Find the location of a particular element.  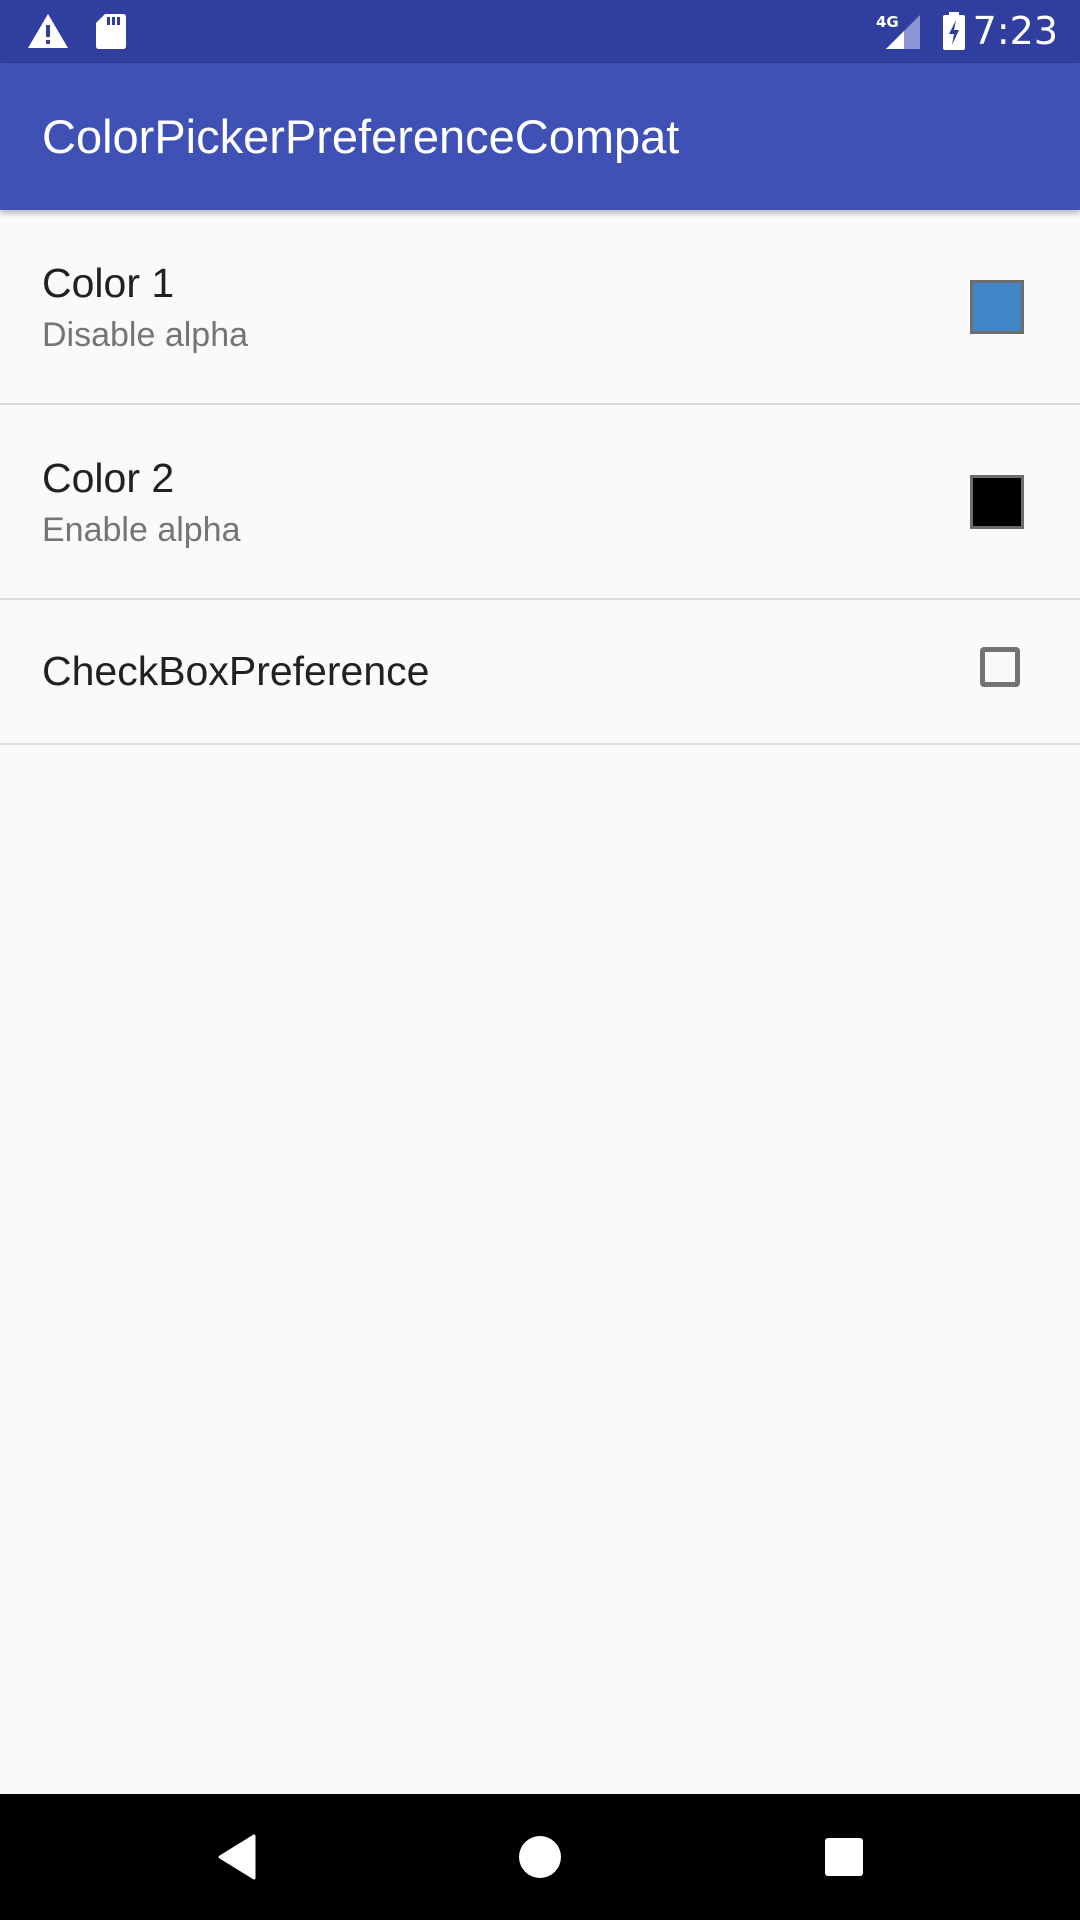

preference-summary: Disable alpha is located at coordinates (145, 335).